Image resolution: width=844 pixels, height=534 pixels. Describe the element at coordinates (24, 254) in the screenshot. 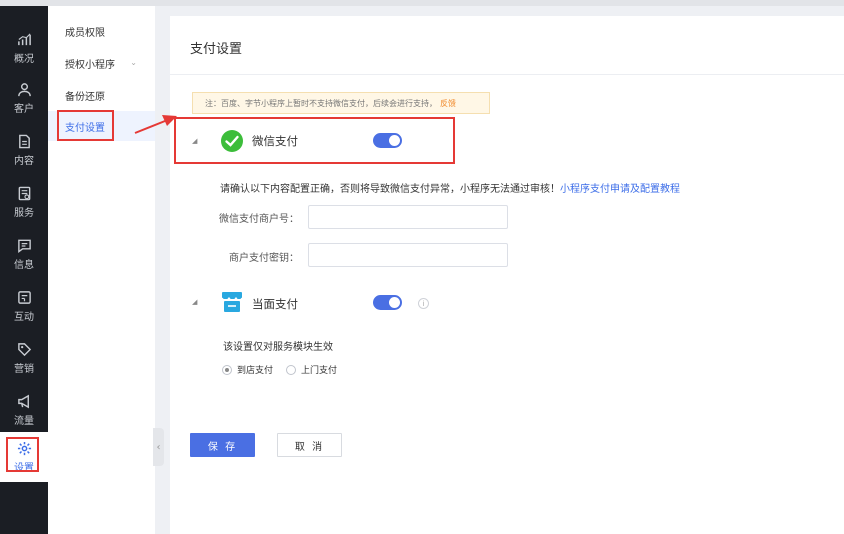

I see `sidebar-item-message: 信息` at that location.